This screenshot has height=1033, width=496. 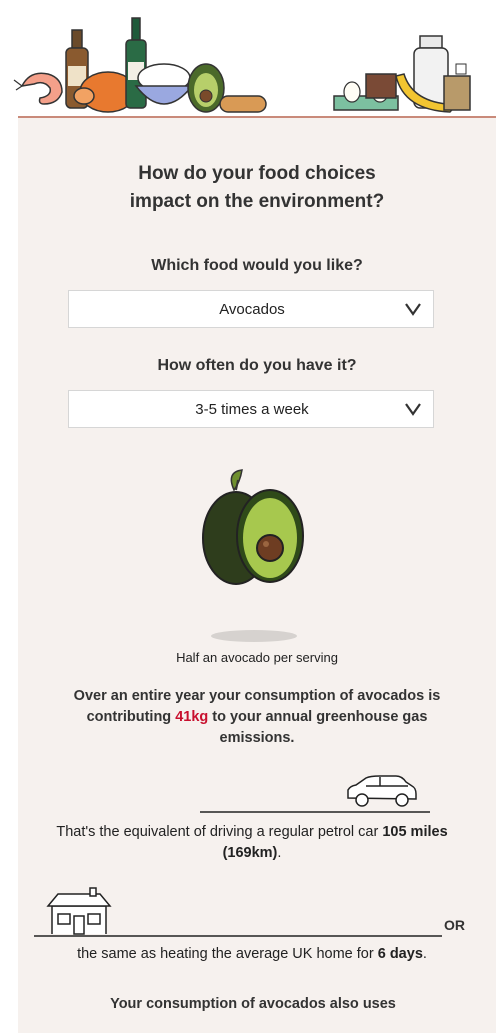 What do you see at coordinates (424, 954) in the screenshot?
I see `house-text-after: .` at bounding box center [424, 954].